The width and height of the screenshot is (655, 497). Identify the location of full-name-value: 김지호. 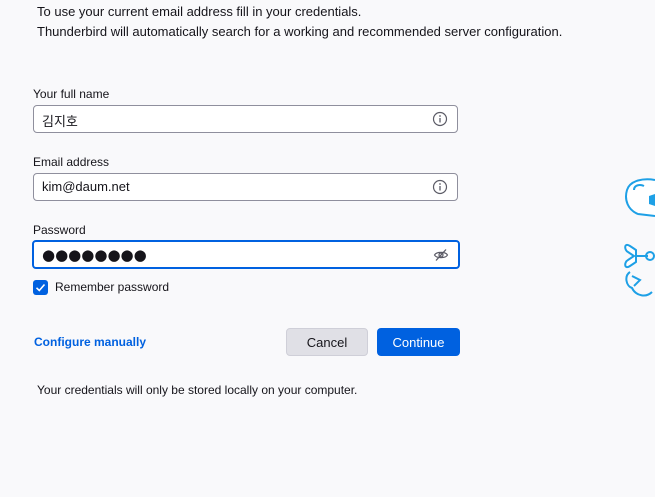
(60, 121).